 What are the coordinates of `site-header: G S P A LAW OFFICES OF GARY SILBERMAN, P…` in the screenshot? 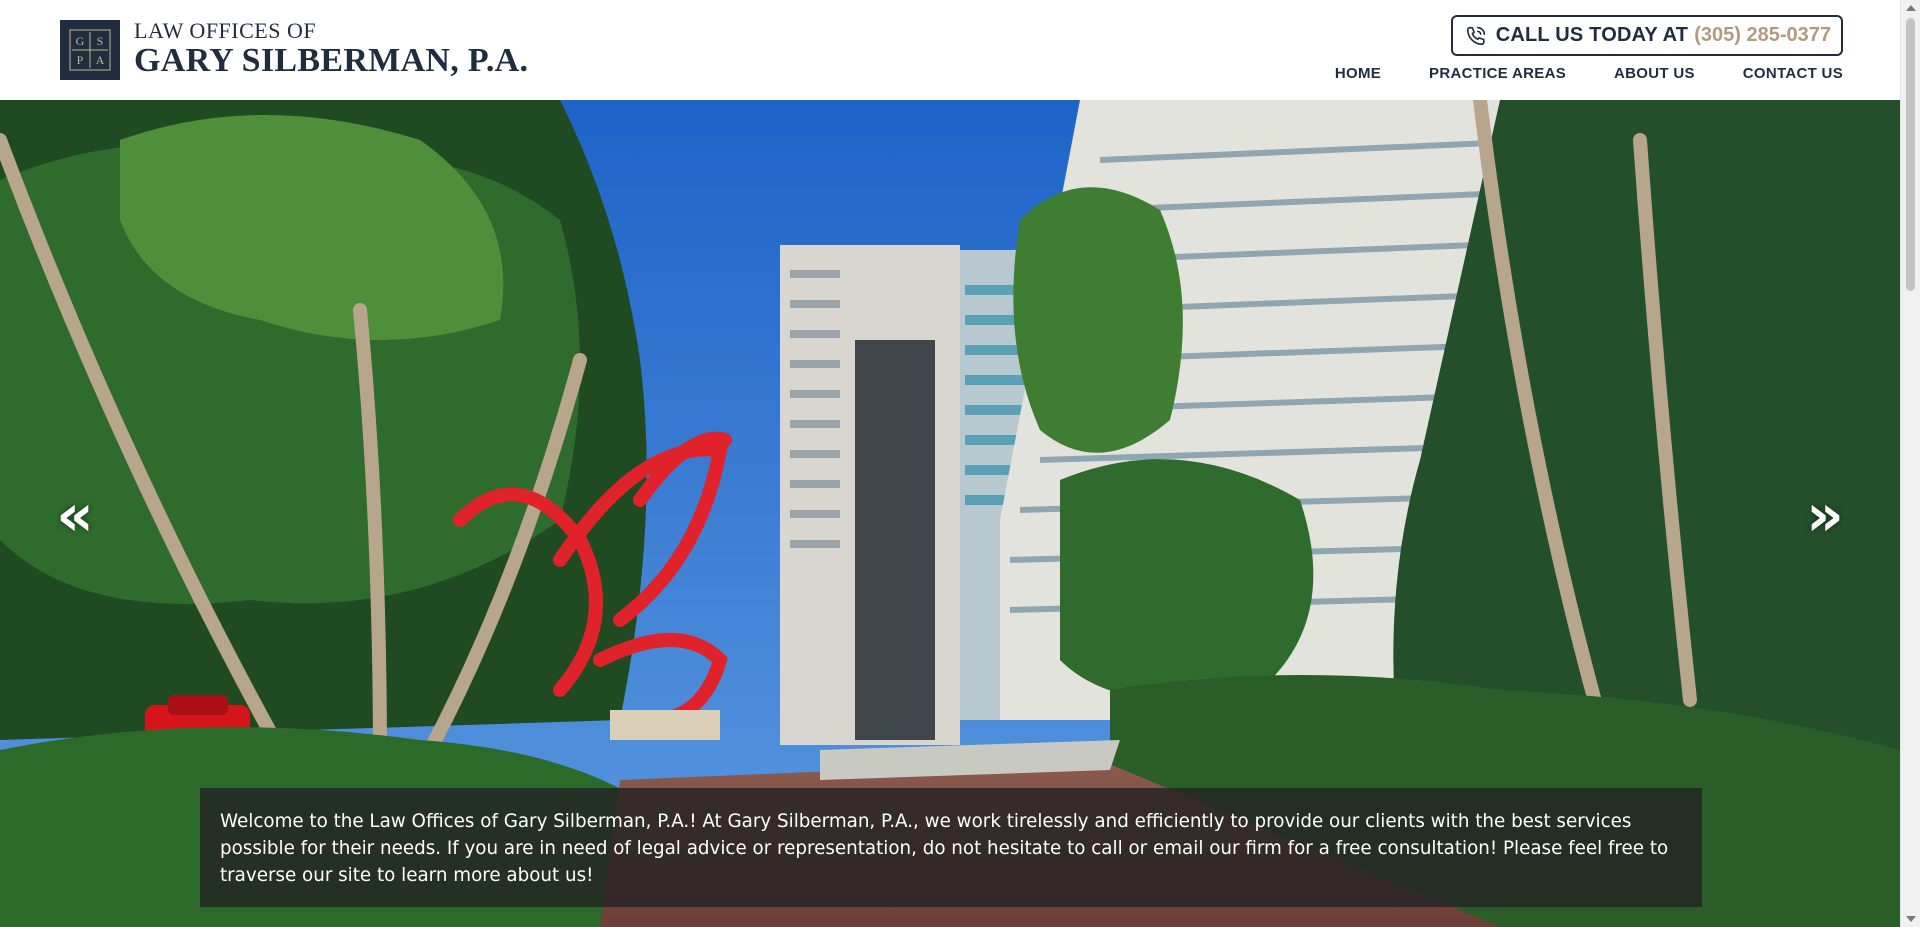 It's located at (950, 50).